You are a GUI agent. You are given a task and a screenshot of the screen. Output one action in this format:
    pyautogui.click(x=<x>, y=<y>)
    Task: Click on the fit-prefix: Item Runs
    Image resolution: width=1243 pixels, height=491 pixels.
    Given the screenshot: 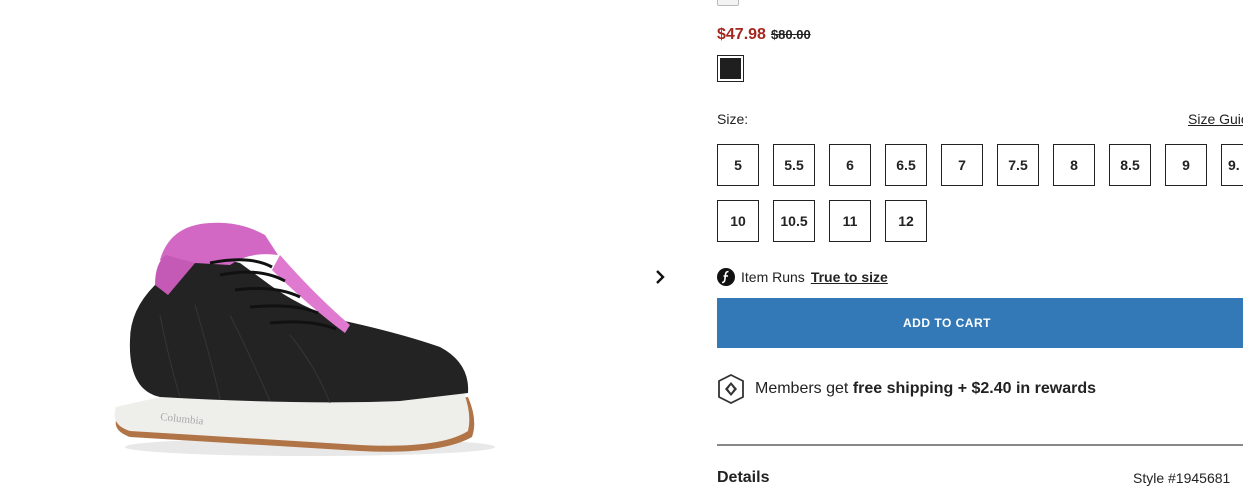 What is the action you would take?
    pyautogui.click(x=773, y=277)
    